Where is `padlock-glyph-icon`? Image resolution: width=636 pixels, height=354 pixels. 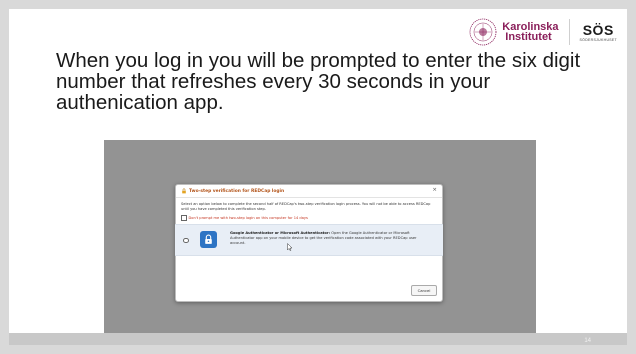
padlock-glyph-icon is located at coordinates (208, 239).